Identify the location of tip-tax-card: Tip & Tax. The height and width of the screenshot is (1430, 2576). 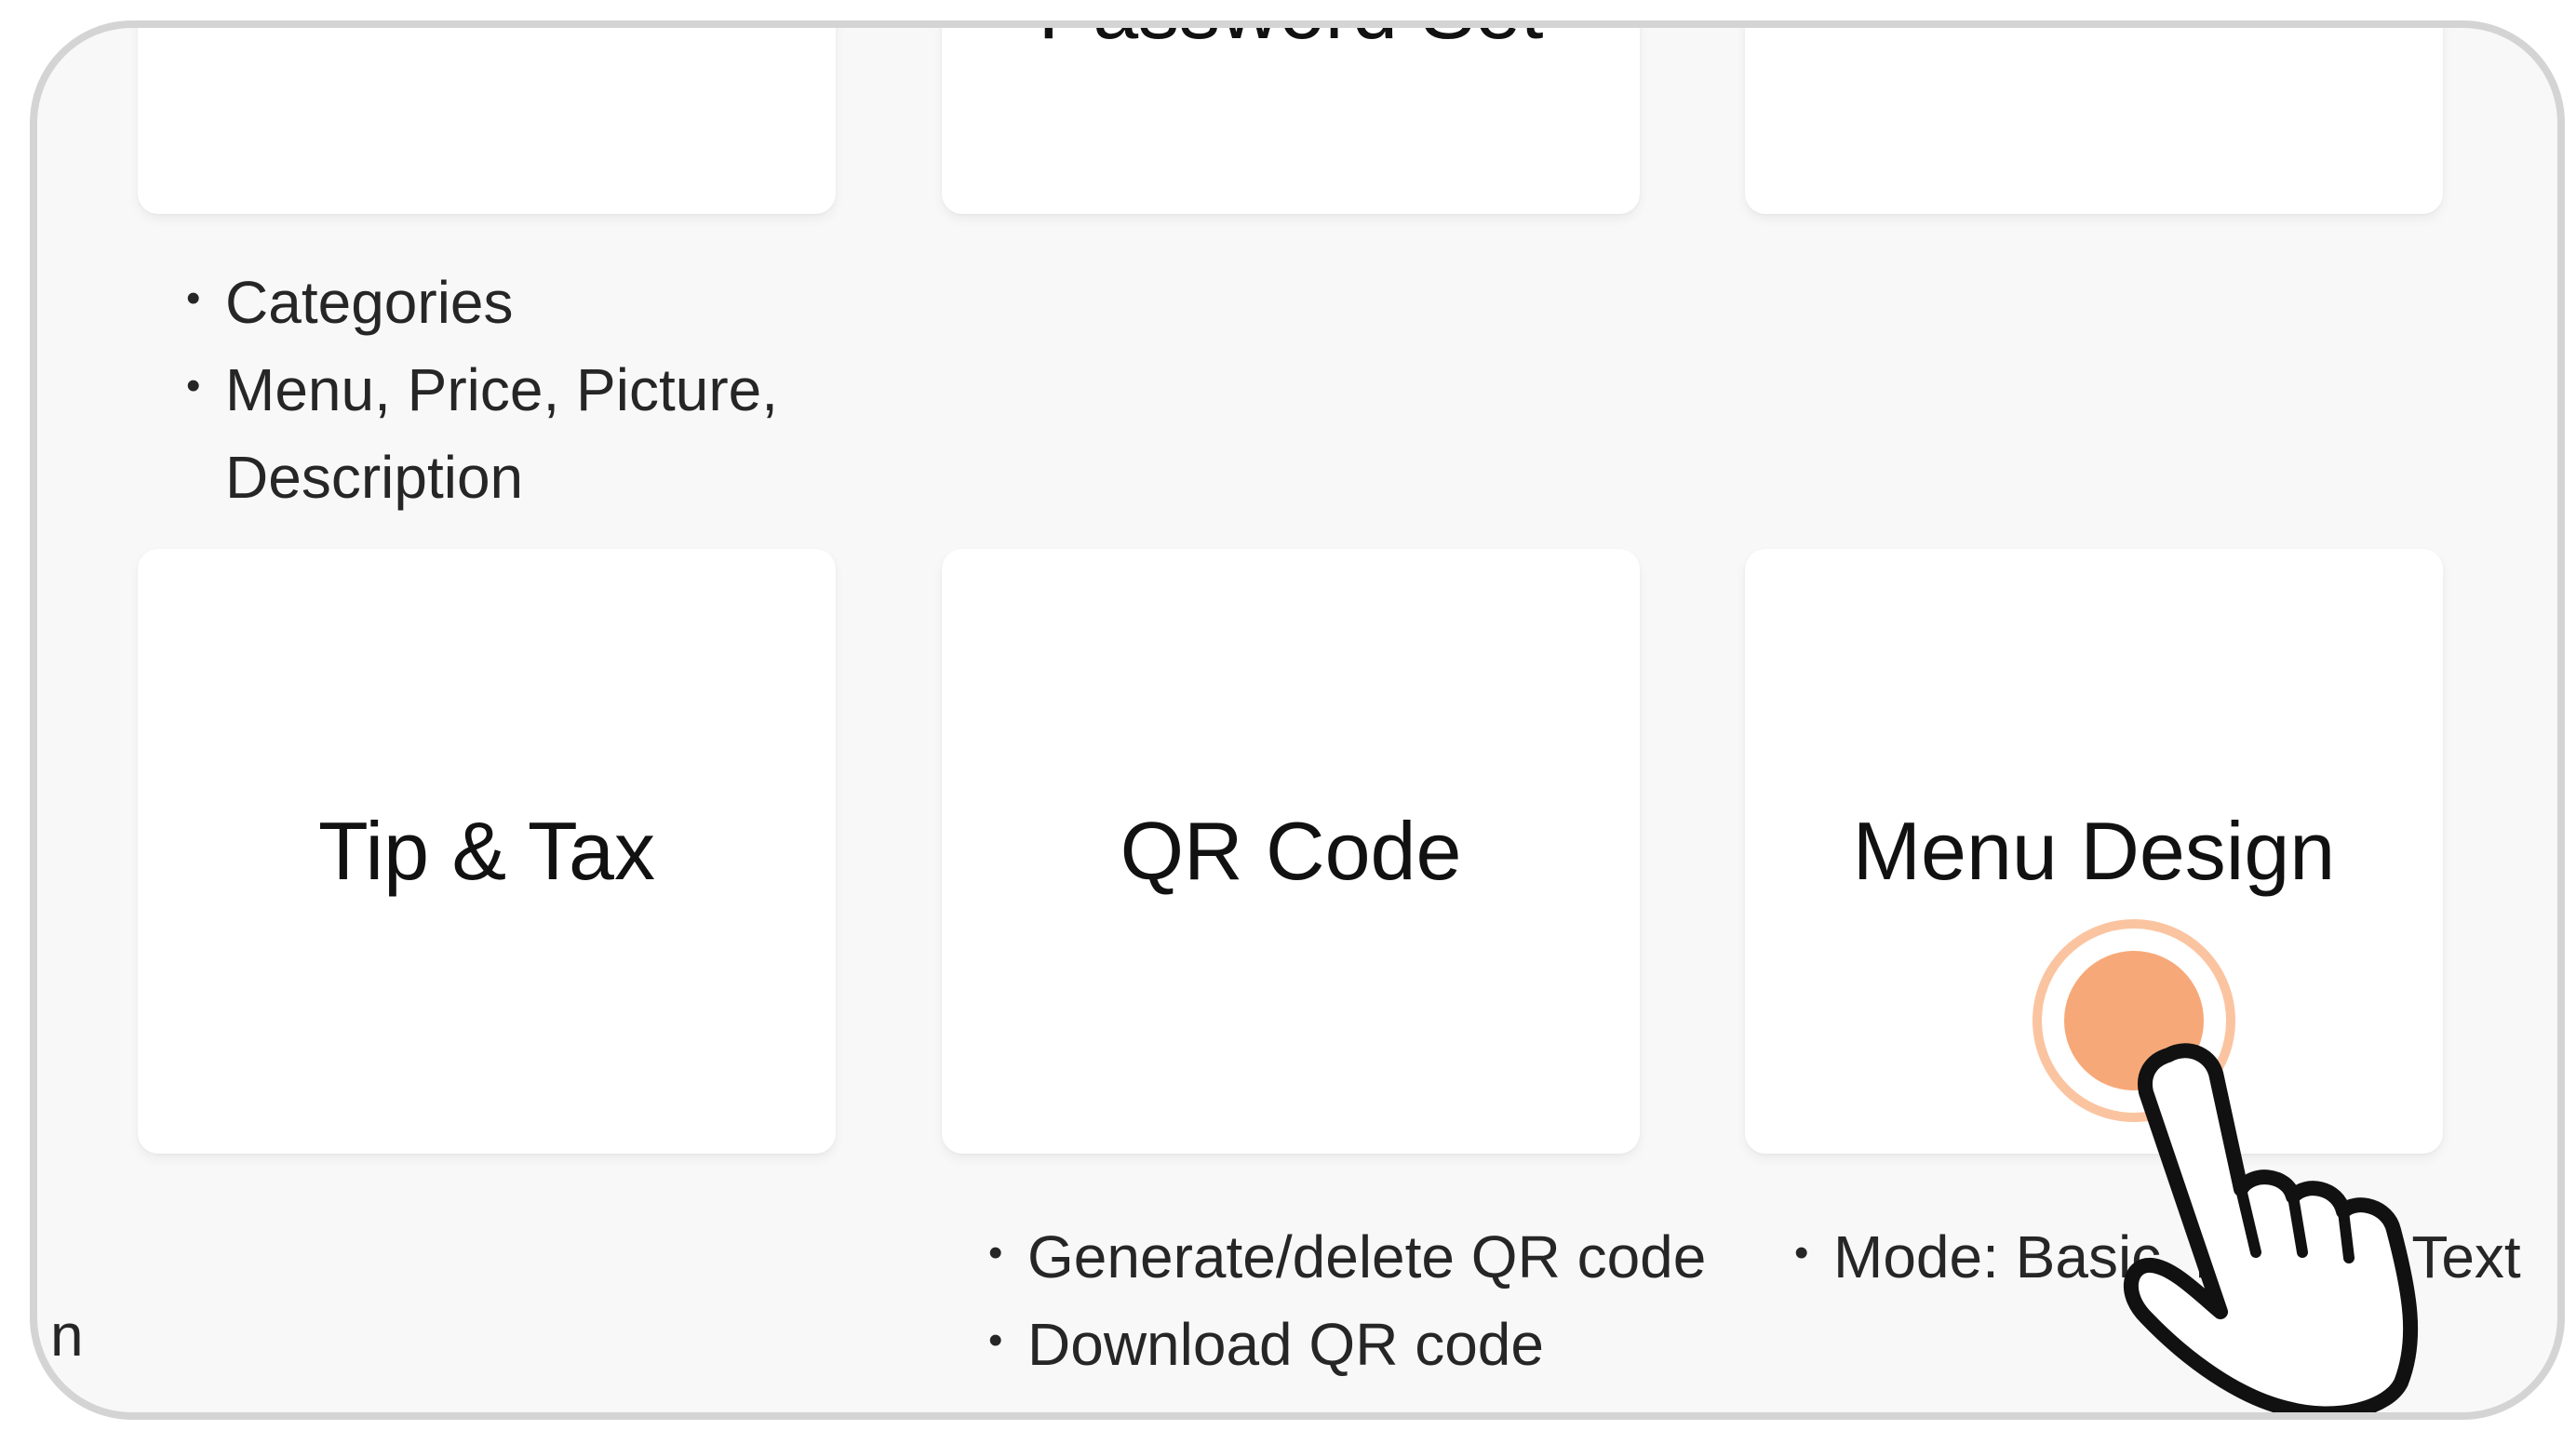
(487, 851).